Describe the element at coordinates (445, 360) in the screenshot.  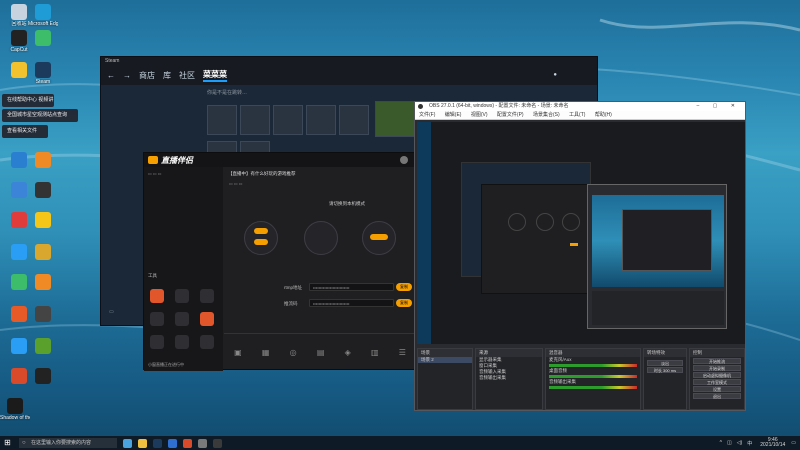
I see `scene-item: 场景 2` at that location.